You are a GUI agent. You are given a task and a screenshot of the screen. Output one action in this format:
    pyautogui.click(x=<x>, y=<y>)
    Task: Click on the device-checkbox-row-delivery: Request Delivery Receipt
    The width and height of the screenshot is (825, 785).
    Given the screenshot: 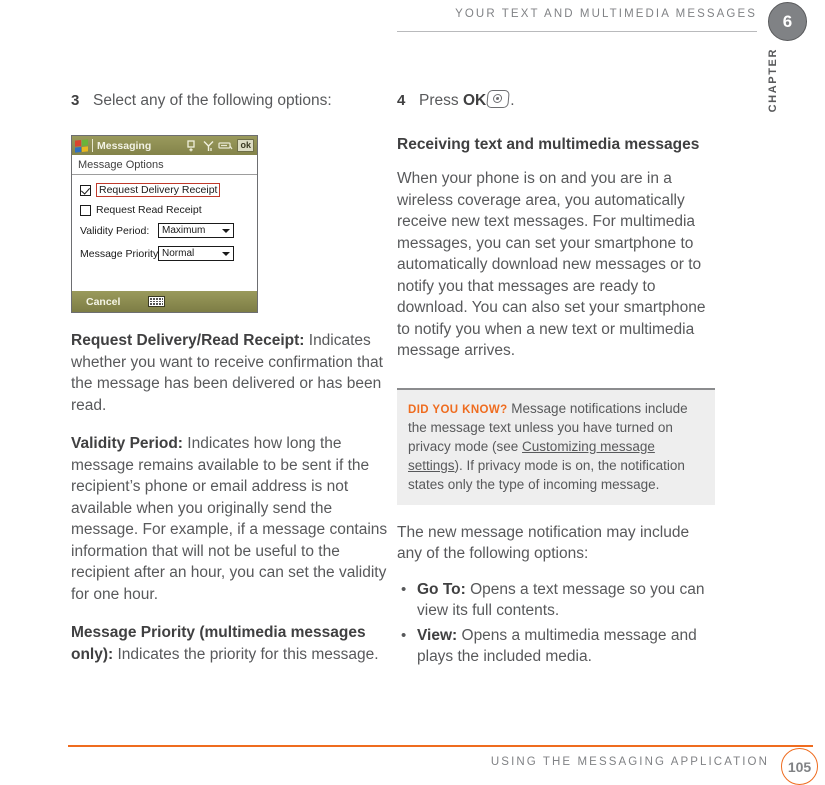 What is the action you would take?
    pyautogui.click(x=164, y=190)
    